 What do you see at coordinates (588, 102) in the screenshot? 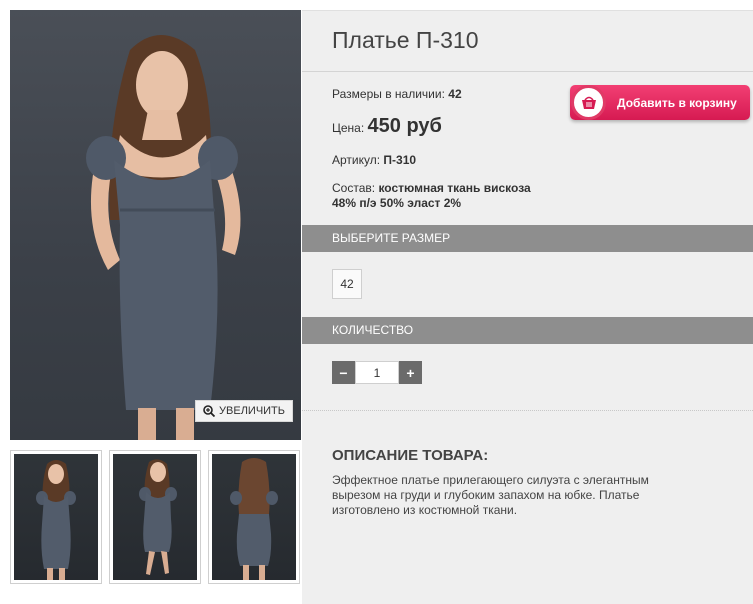
I see `basket-icon` at bounding box center [588, 102].